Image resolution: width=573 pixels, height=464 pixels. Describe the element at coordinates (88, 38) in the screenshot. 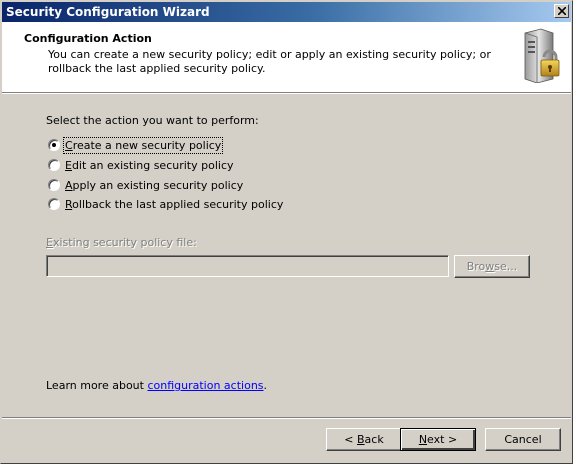

I see `header-title: Configuration Action` at that location.